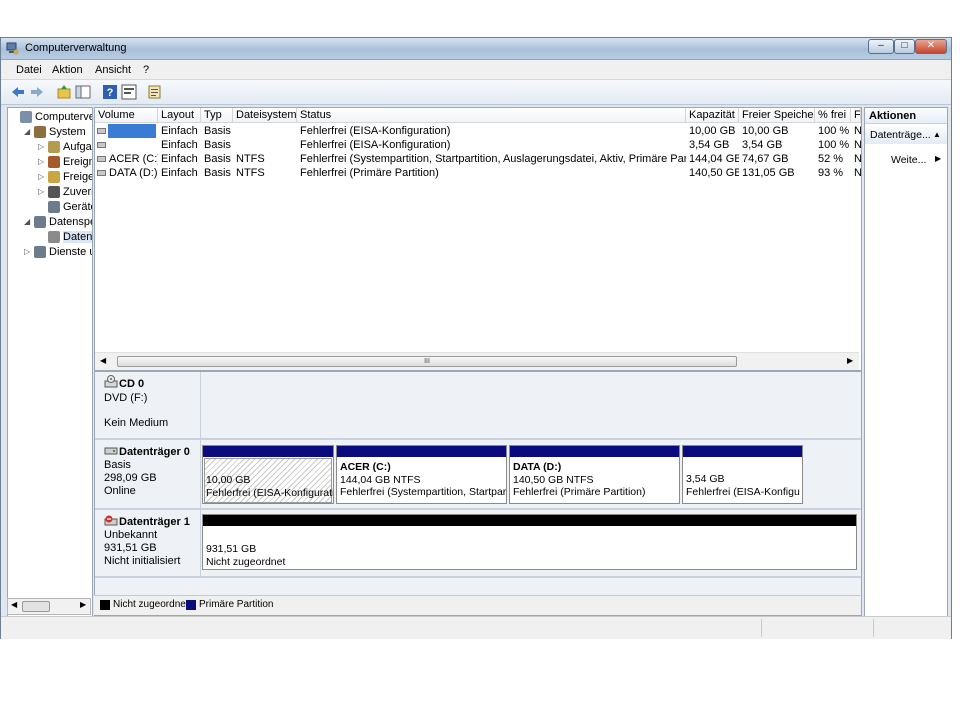 This screenshot has height=720, width=960. What do you see at coordinates (856, 173) in the screenshot?
I see `table-cell-f: N` at bounding box center [856, 173].